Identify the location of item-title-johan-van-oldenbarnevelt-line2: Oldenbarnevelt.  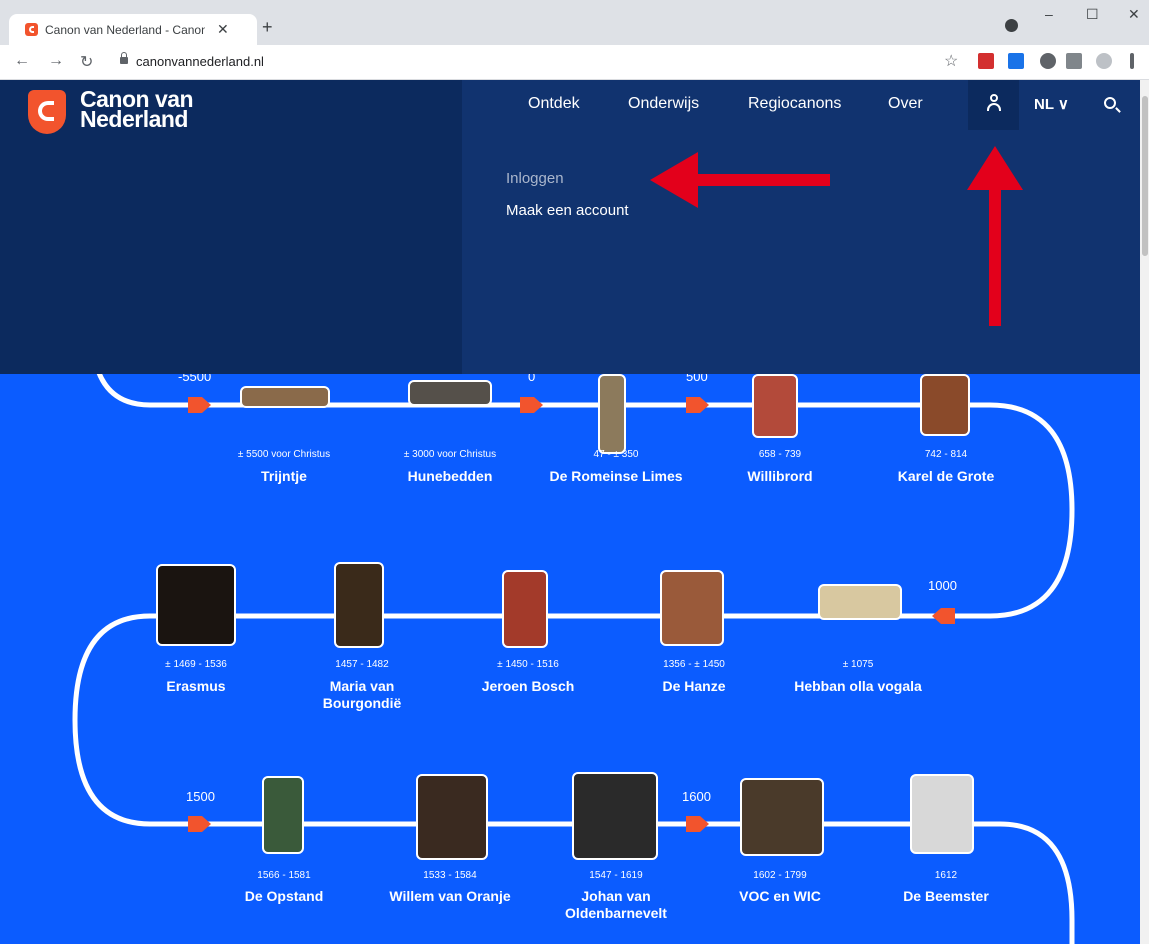
(616, 913).